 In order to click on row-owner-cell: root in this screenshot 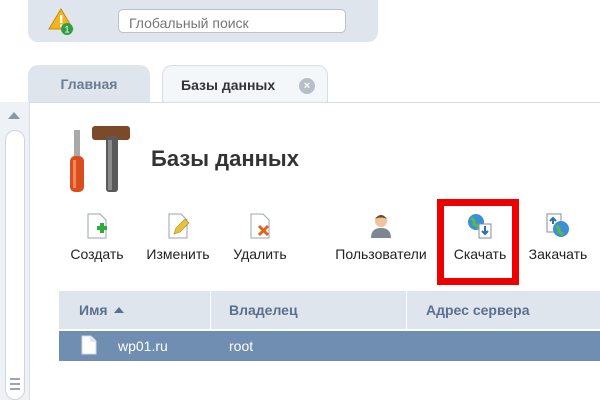, I will do `click(241, 346)`.